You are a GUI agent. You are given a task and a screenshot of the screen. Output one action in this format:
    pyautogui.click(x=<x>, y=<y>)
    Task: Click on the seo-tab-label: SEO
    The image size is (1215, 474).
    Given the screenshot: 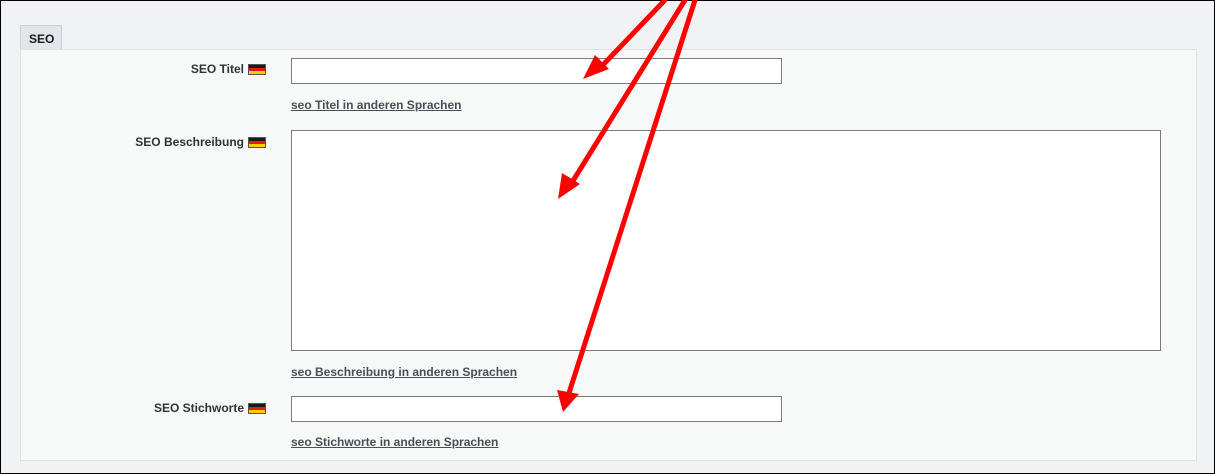 What is the action you would take?
    pyautogui.click(x=42, y=39)
    